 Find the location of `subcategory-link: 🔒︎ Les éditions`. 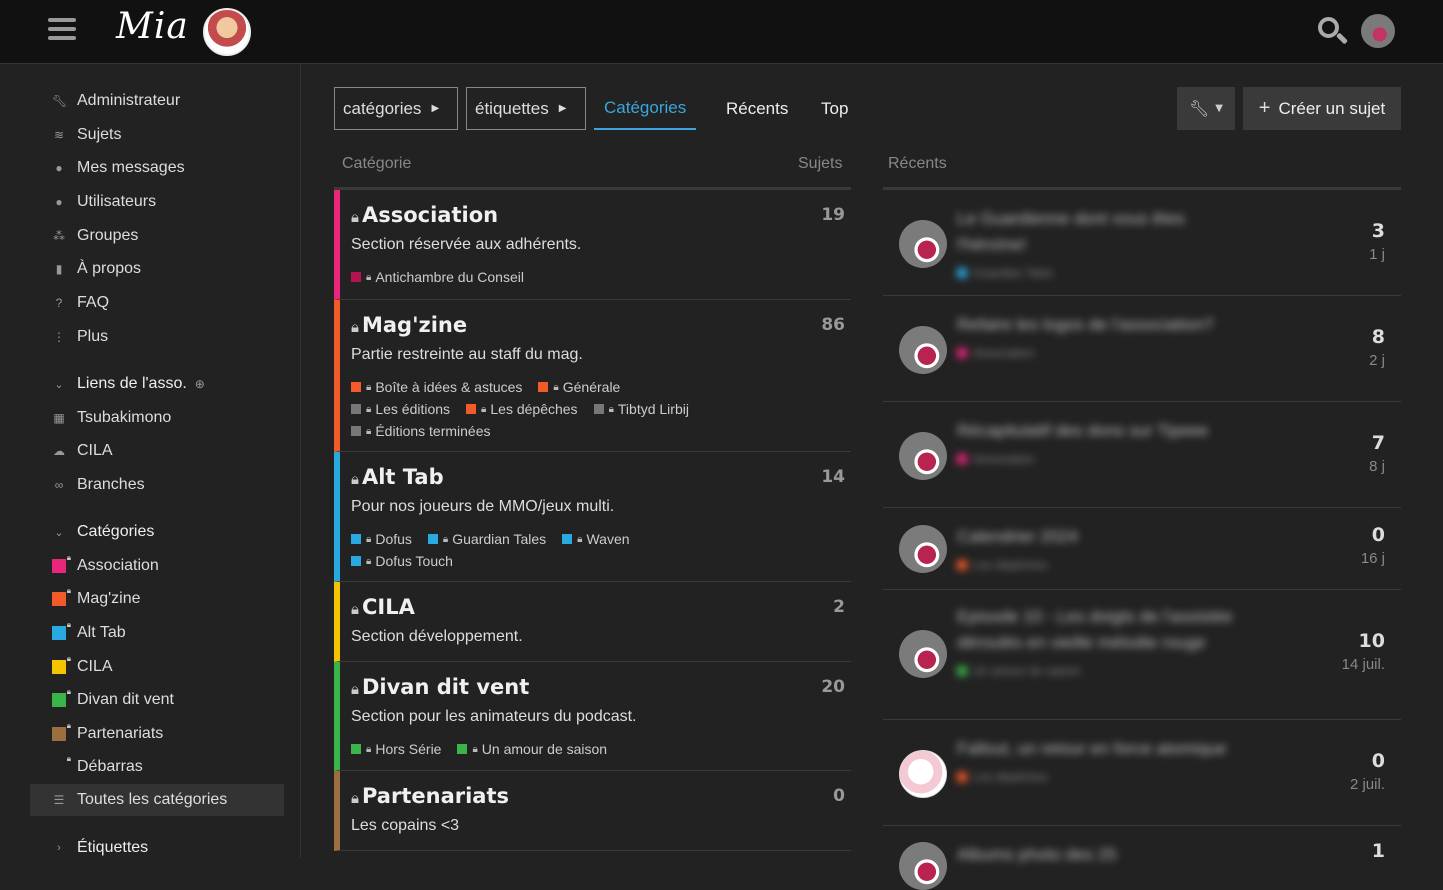

subcategory-link: 🔒︎ Les éditions is located at coordinates (400, 409).